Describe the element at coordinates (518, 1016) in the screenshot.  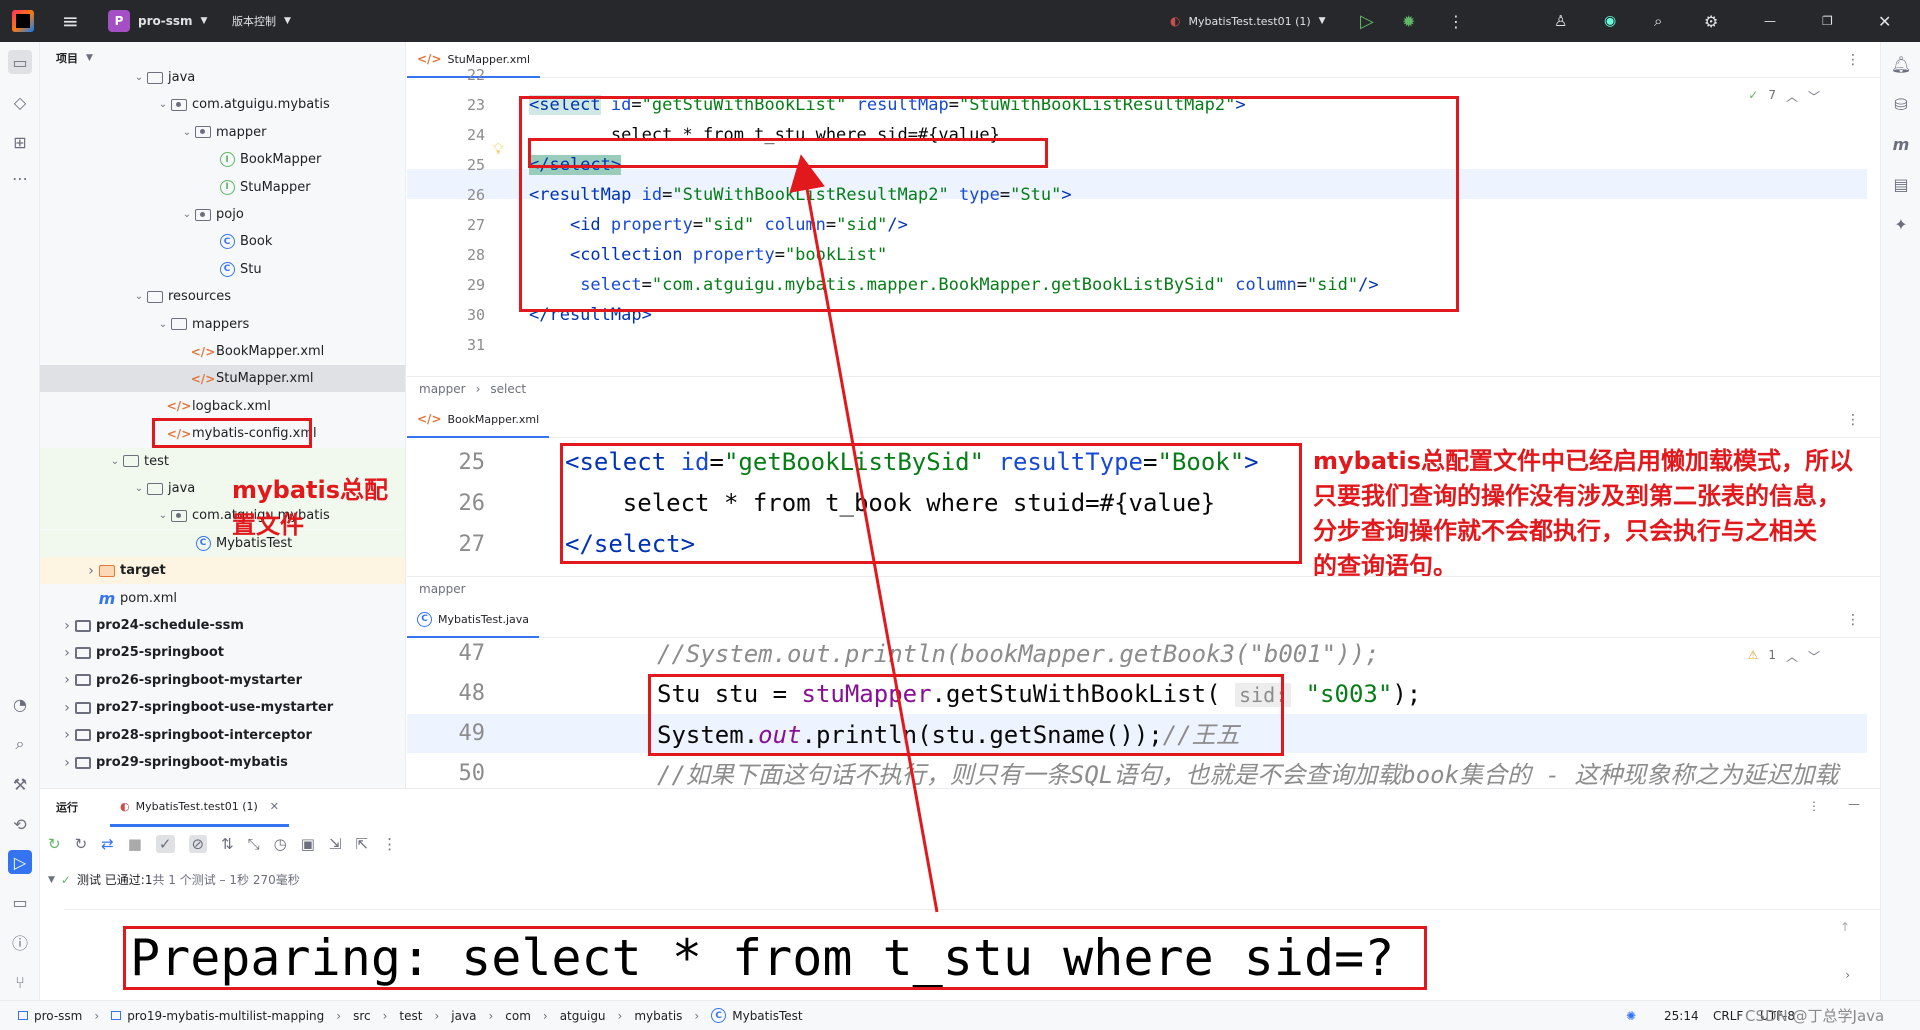
I see `path-segment: com` at that location.